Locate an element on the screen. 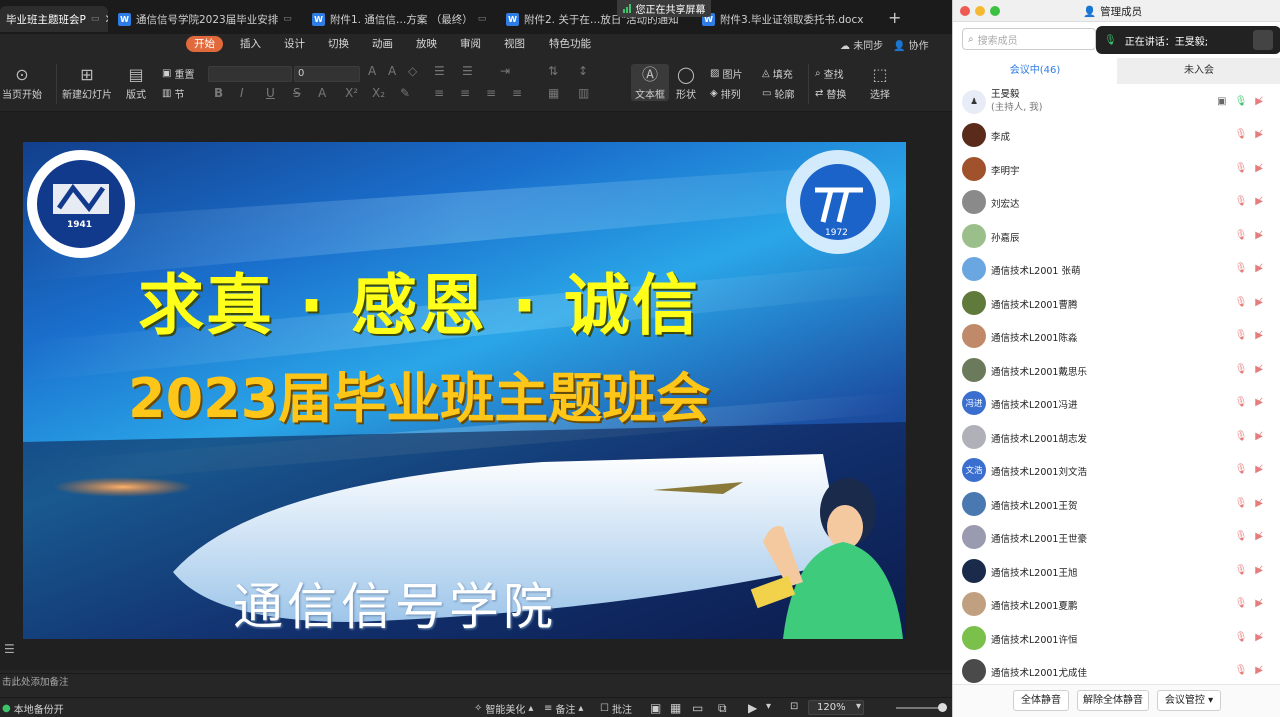  mute-all-button: 全体静音 is located at coordinates (1041, 700).